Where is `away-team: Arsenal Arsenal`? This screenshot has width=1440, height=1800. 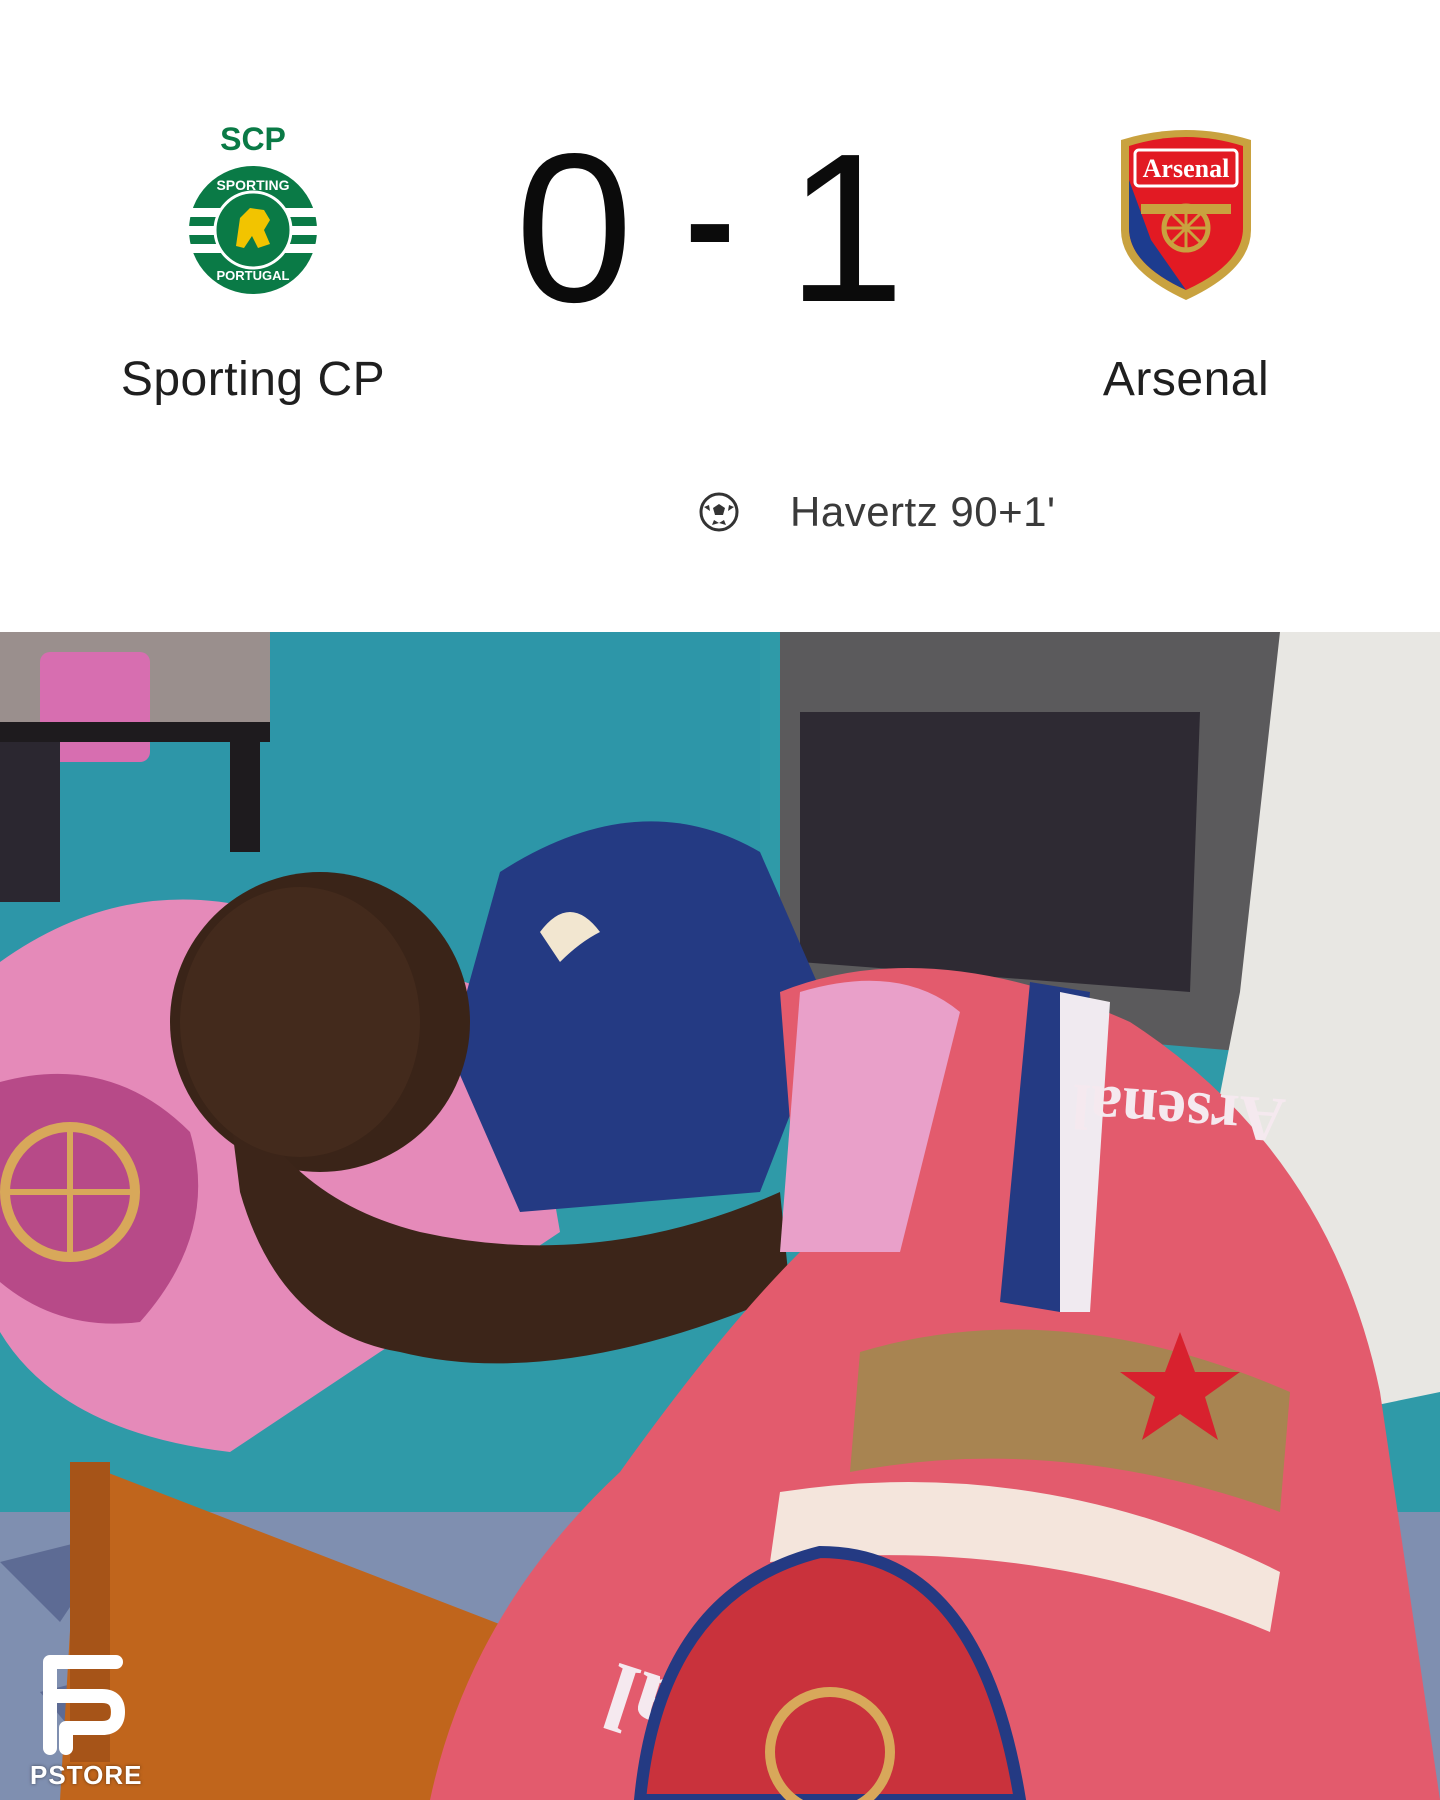 away-team: Arsenal Arsenal is located at coordinates (1186, 264).